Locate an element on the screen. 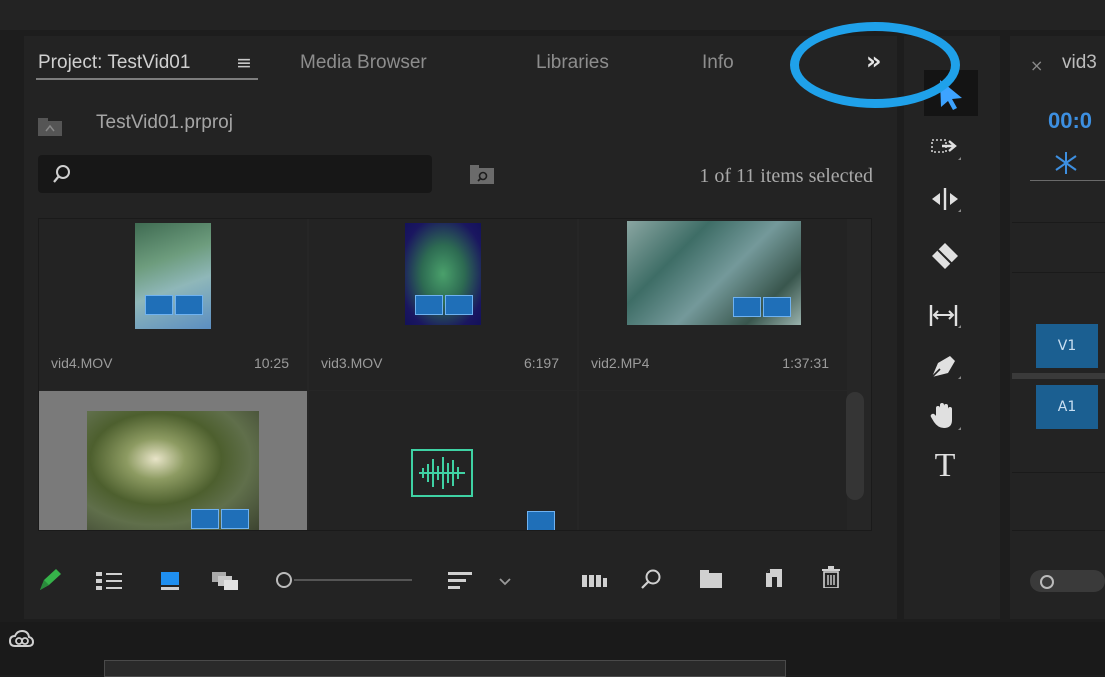 This screenshot has height=677, width=1105. grid-scrollbar is located at coordinates (855, 446).